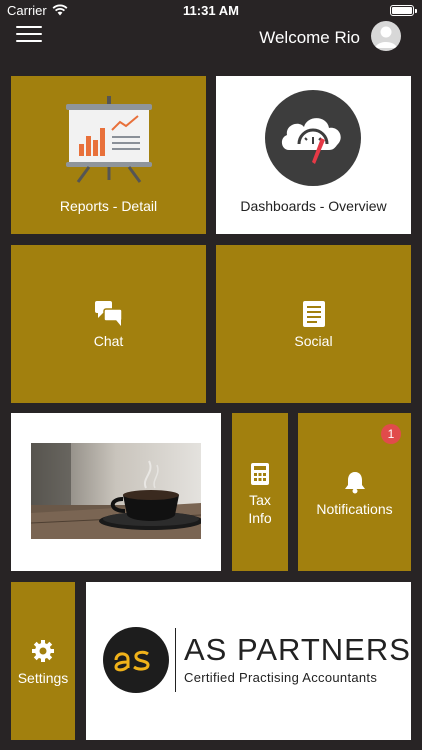 The height and width of the screenshot is (750, 422). What do you see at coordinates (260, 500) in the screenshot?
I see `tax-info-label-line1: Tax` at bounding box center [260, 500].